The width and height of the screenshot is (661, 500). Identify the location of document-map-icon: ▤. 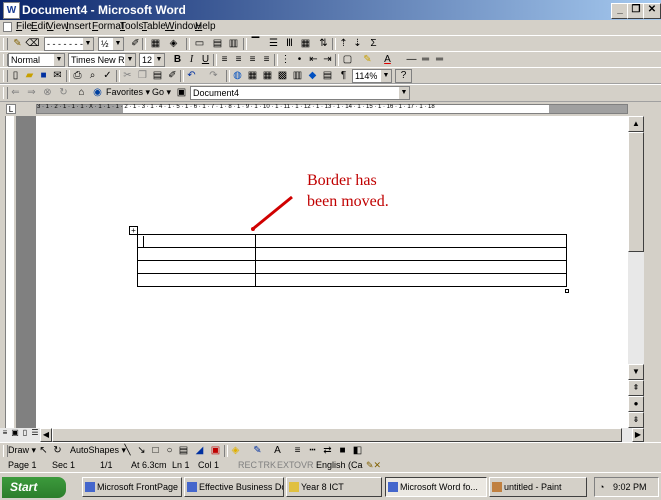
(327, 76).